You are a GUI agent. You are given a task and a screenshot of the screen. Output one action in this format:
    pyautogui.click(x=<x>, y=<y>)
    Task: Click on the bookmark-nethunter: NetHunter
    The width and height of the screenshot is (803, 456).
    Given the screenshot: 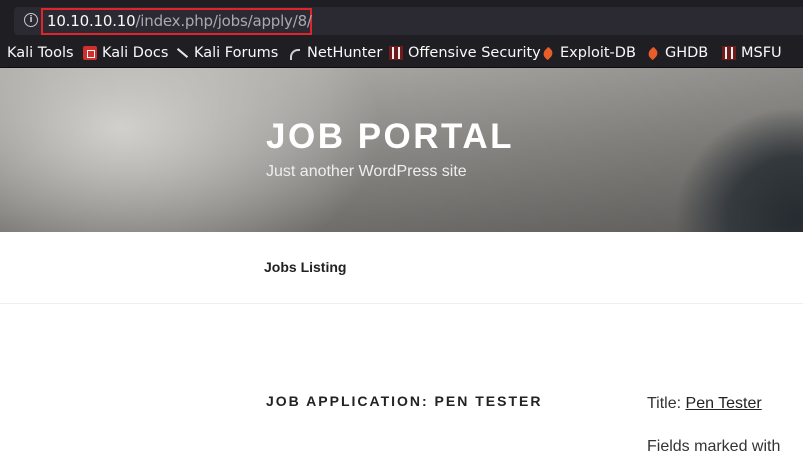 What is the action you would take?
    pyautogui.click(x=335, y=53)
    